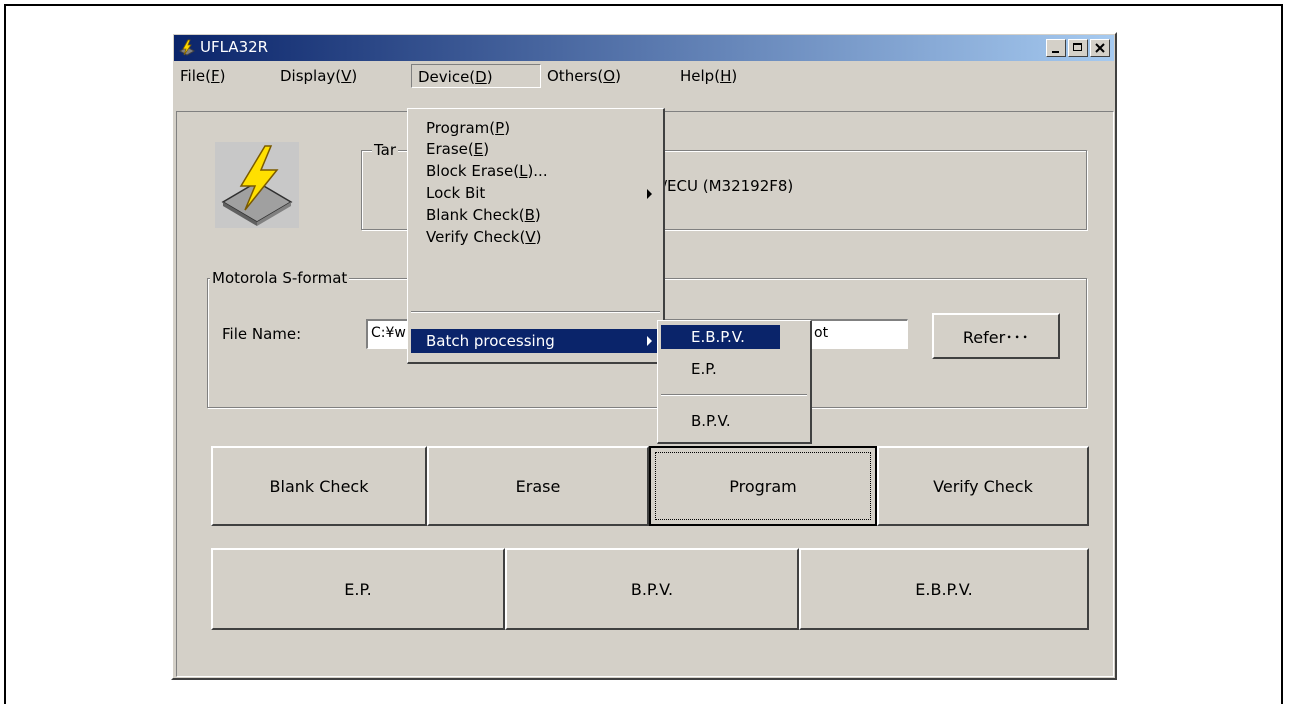 The height and width of the screenshot is (704, 1289). What do you see at coordinates (280, 278) in the screenshot?
I see `file-group-legend: Motorola S-format` at bounding box center [280, 278].